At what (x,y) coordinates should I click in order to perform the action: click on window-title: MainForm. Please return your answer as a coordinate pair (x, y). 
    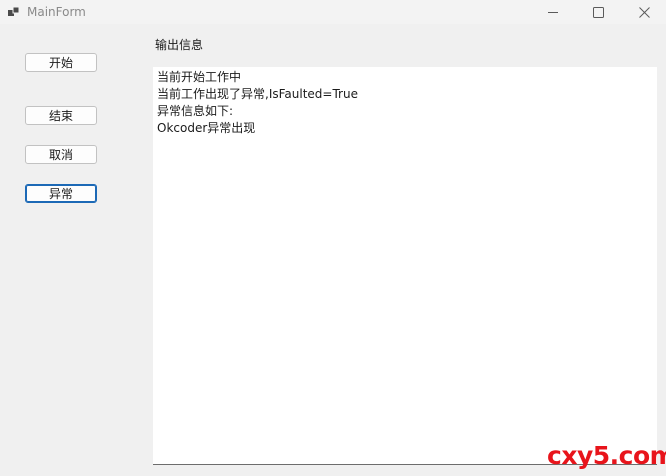
    Looking at the image, I should click on (56, 12).